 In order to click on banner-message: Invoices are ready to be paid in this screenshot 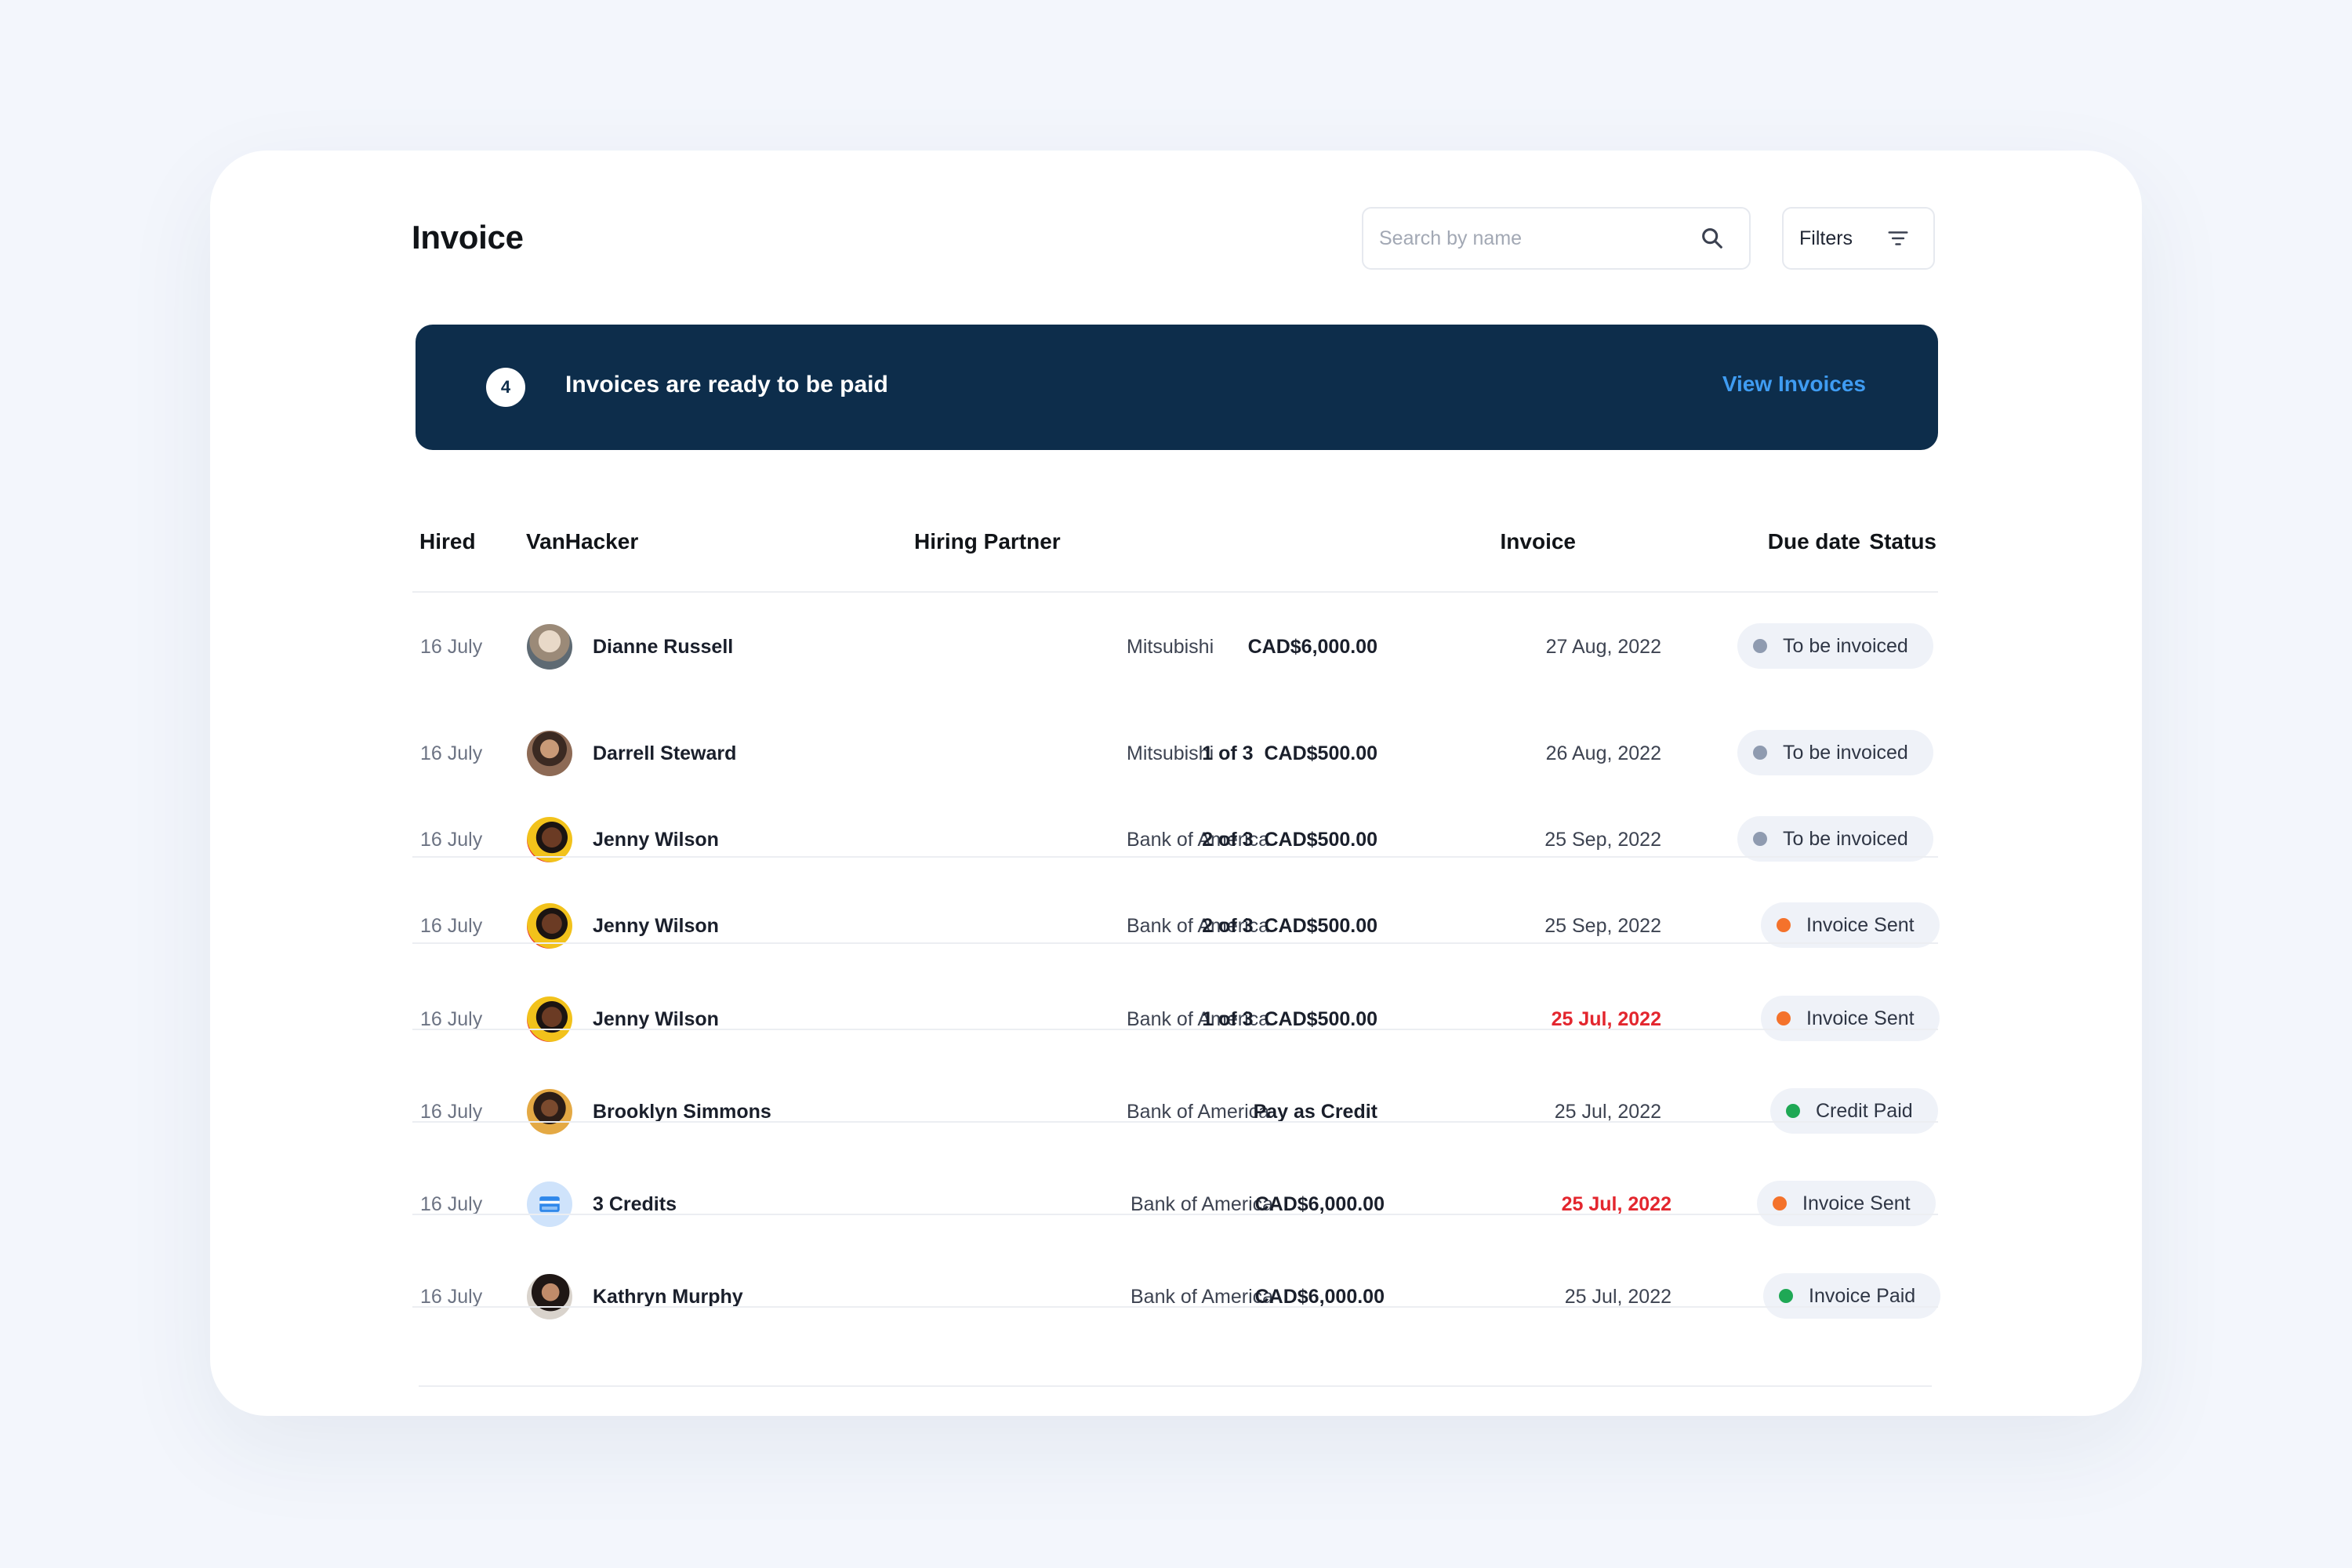, I will do `click(726, 384)`.